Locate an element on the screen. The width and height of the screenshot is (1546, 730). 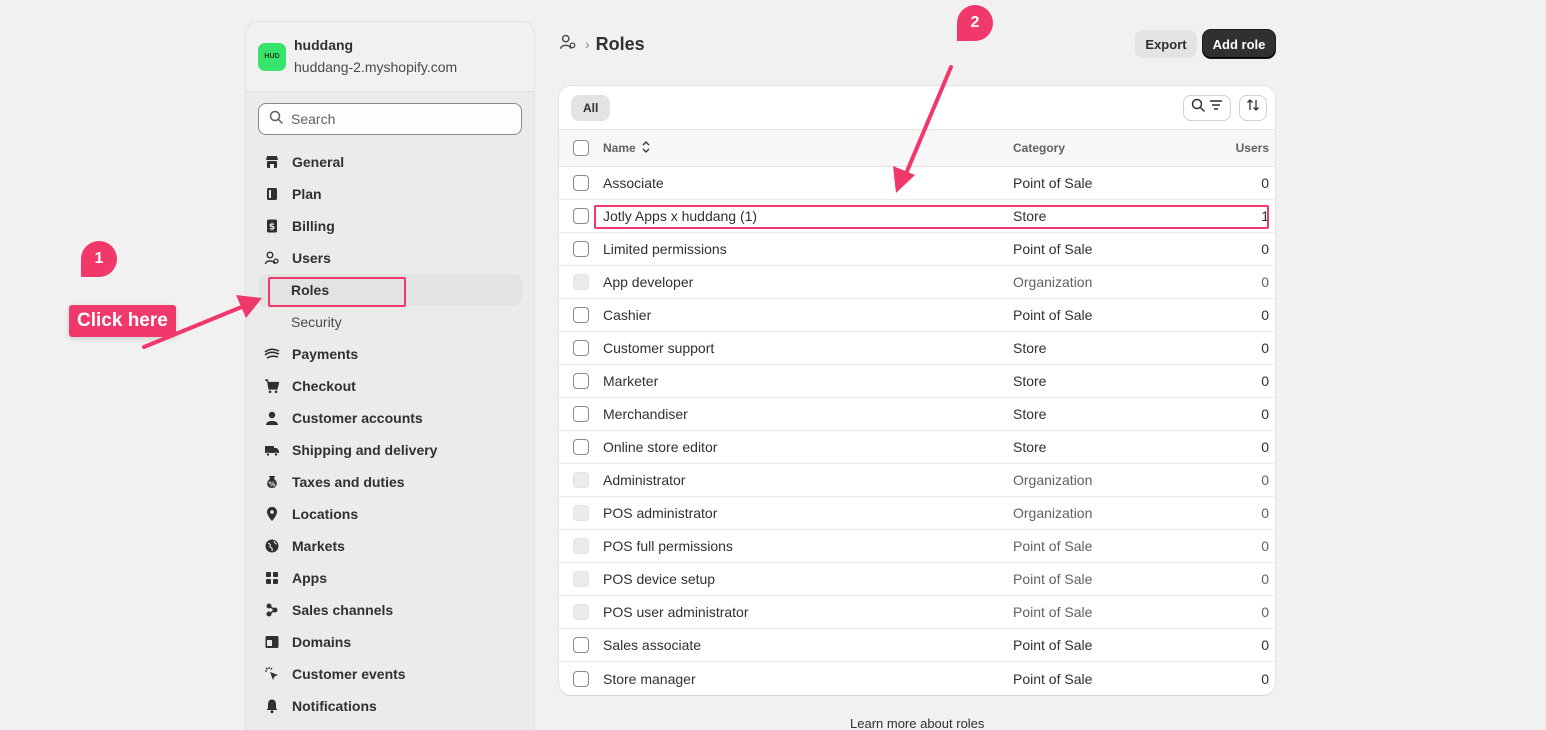
role-name: Merchandiser is located at coordinates (808, 414).